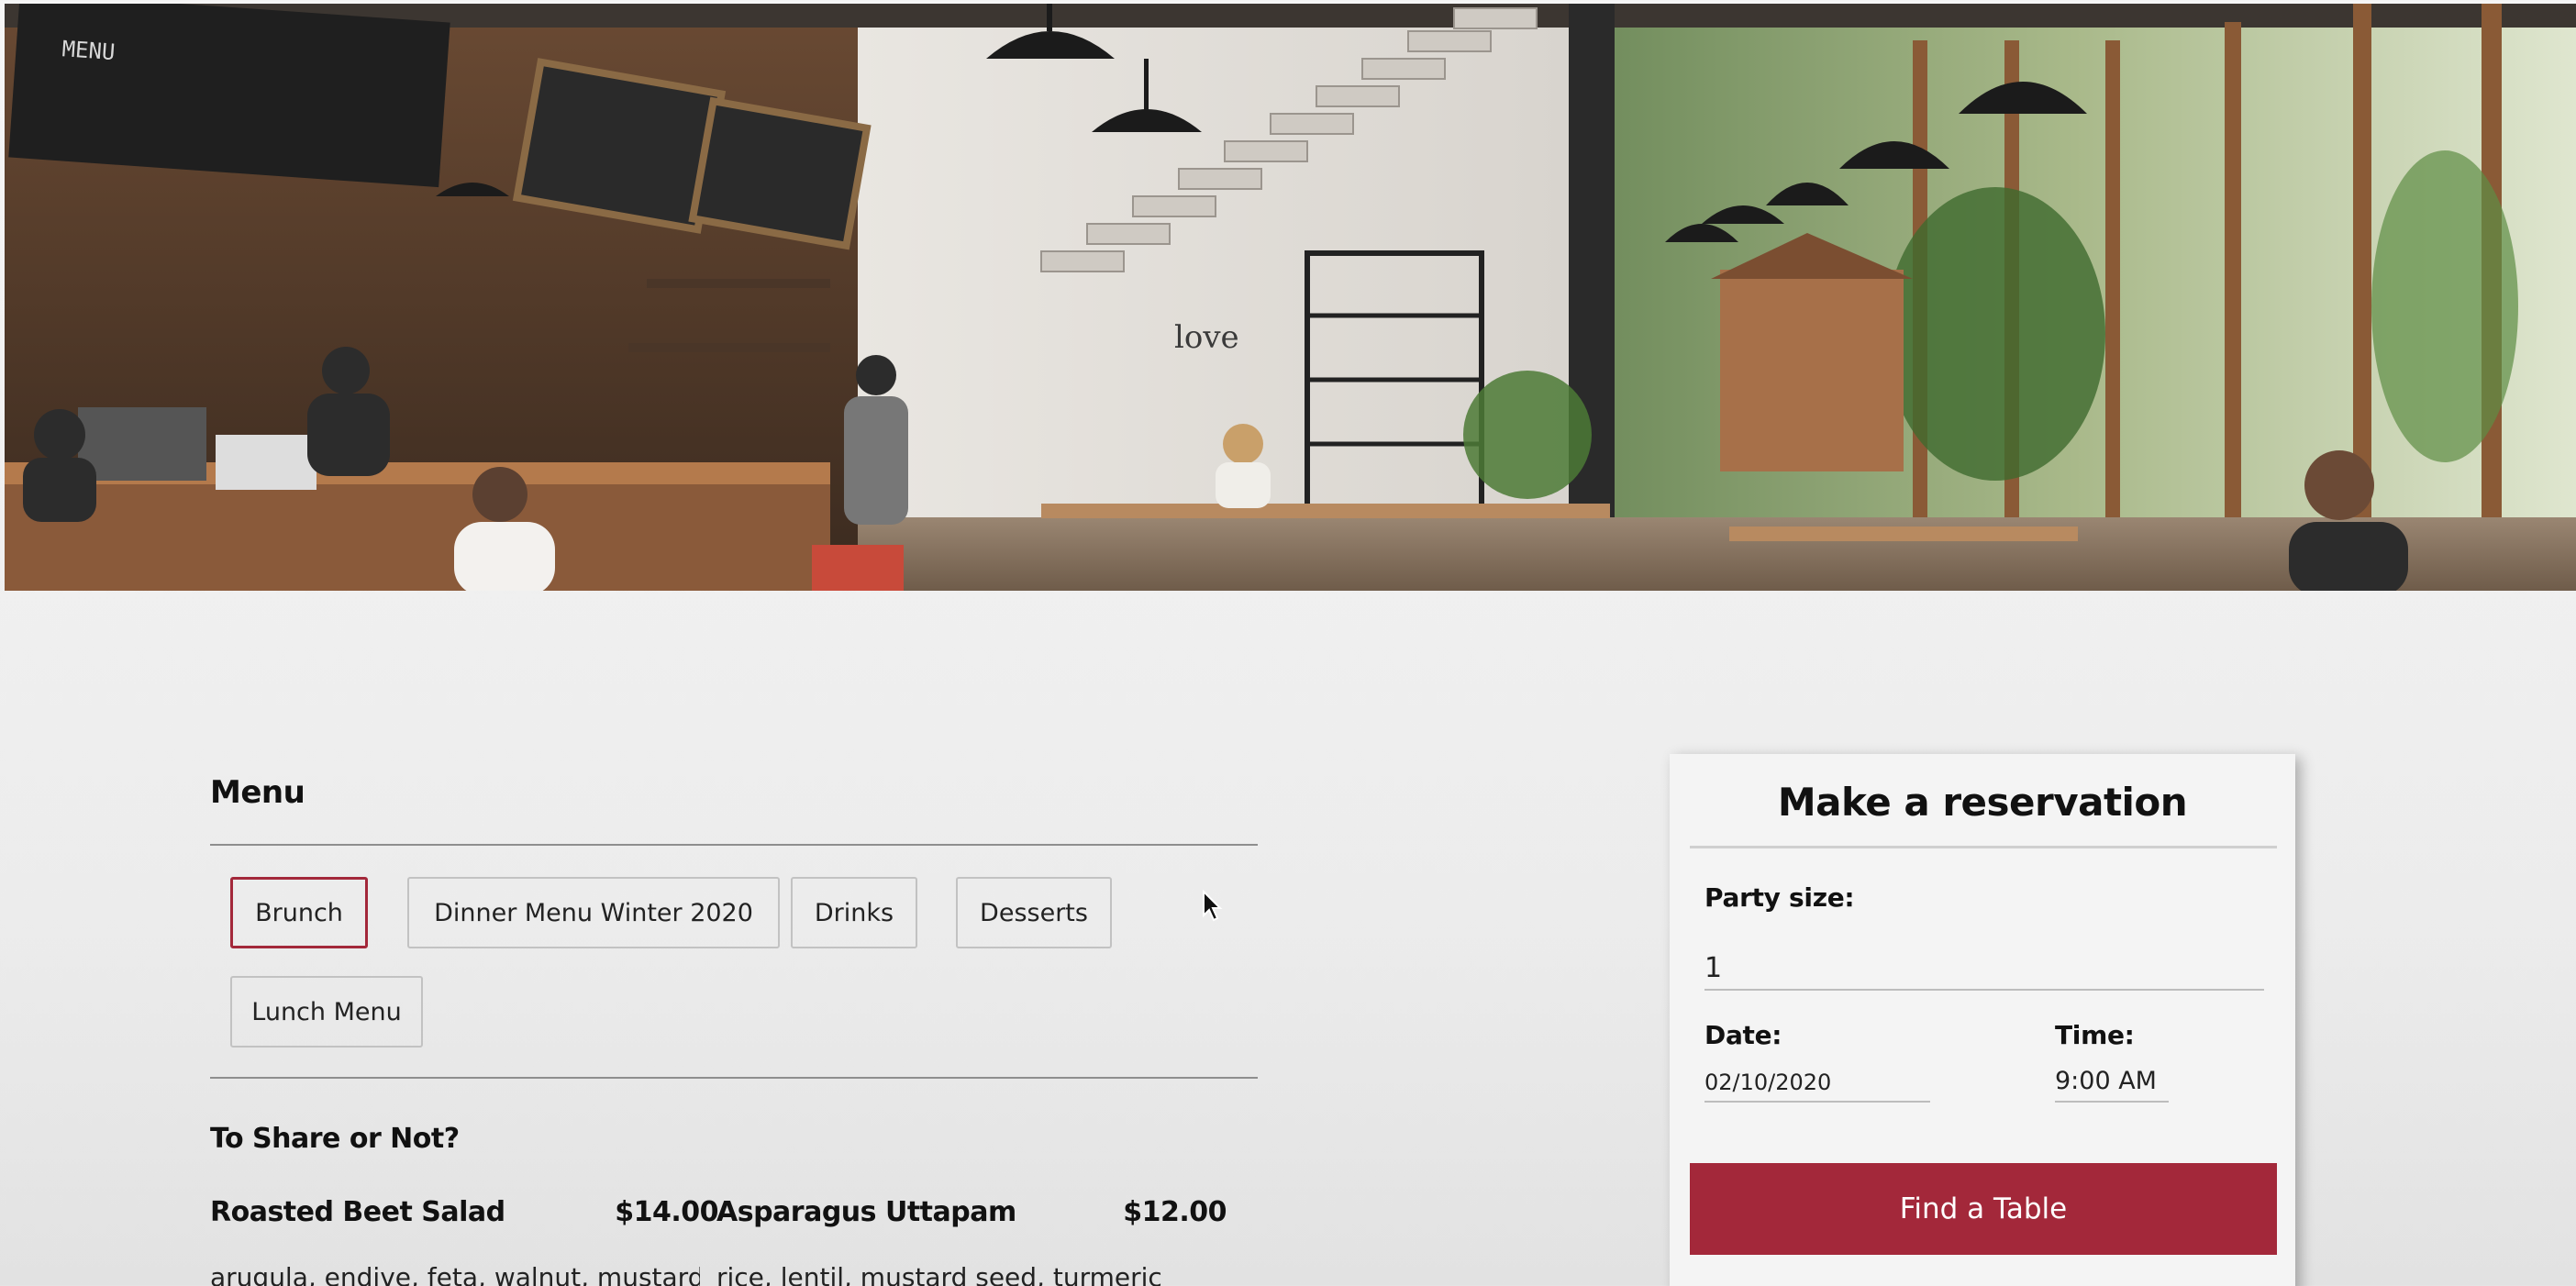 The width and height of the screenshot is (2576, 1286). What do you see at coordinates (734, 1078) in the screenshot?
I see `menu-divider-bottom` at bounding box center [734, 1078].